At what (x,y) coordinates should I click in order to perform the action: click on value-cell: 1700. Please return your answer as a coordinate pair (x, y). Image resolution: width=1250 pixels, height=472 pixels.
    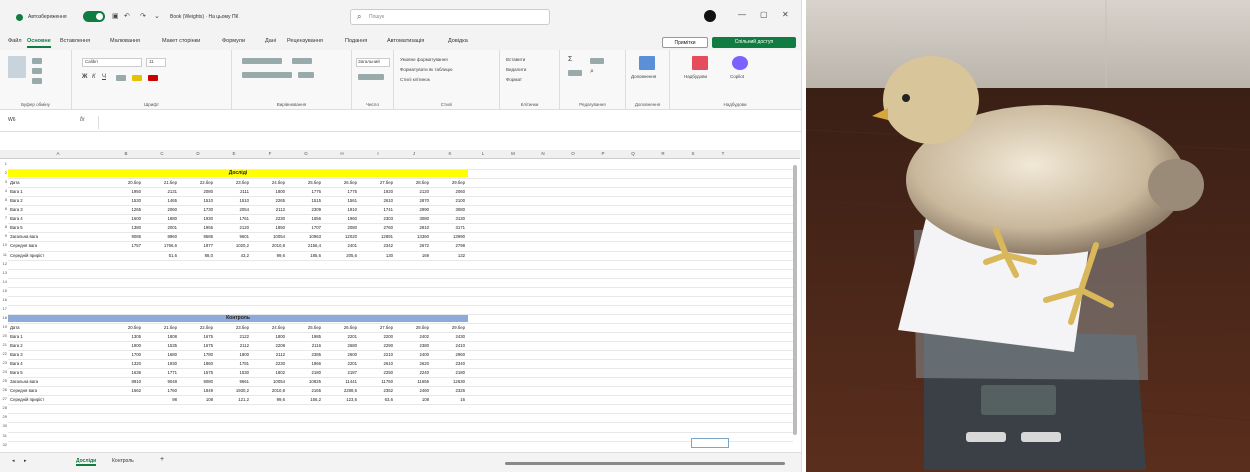
    Looking at the image, I should click on (124, 354).